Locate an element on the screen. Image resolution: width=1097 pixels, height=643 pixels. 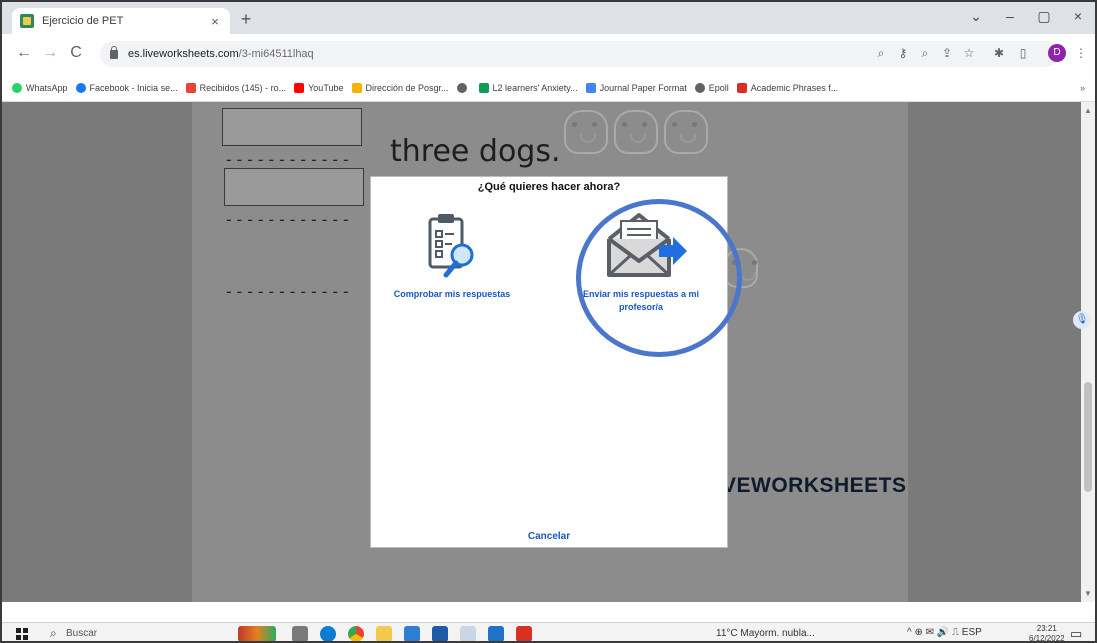
new-tab-button: + is located at coordinates (246, 19).